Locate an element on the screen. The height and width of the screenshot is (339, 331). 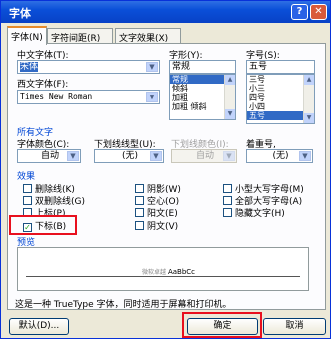
tab-font: 字体(N) is located at coordinates (27, 35).